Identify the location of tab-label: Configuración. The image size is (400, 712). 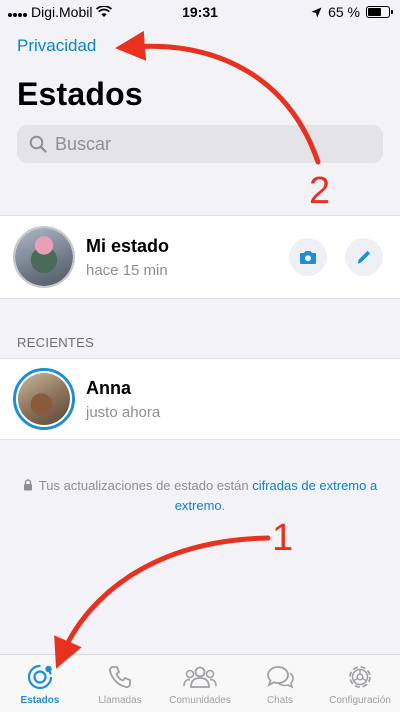
(360, 700).